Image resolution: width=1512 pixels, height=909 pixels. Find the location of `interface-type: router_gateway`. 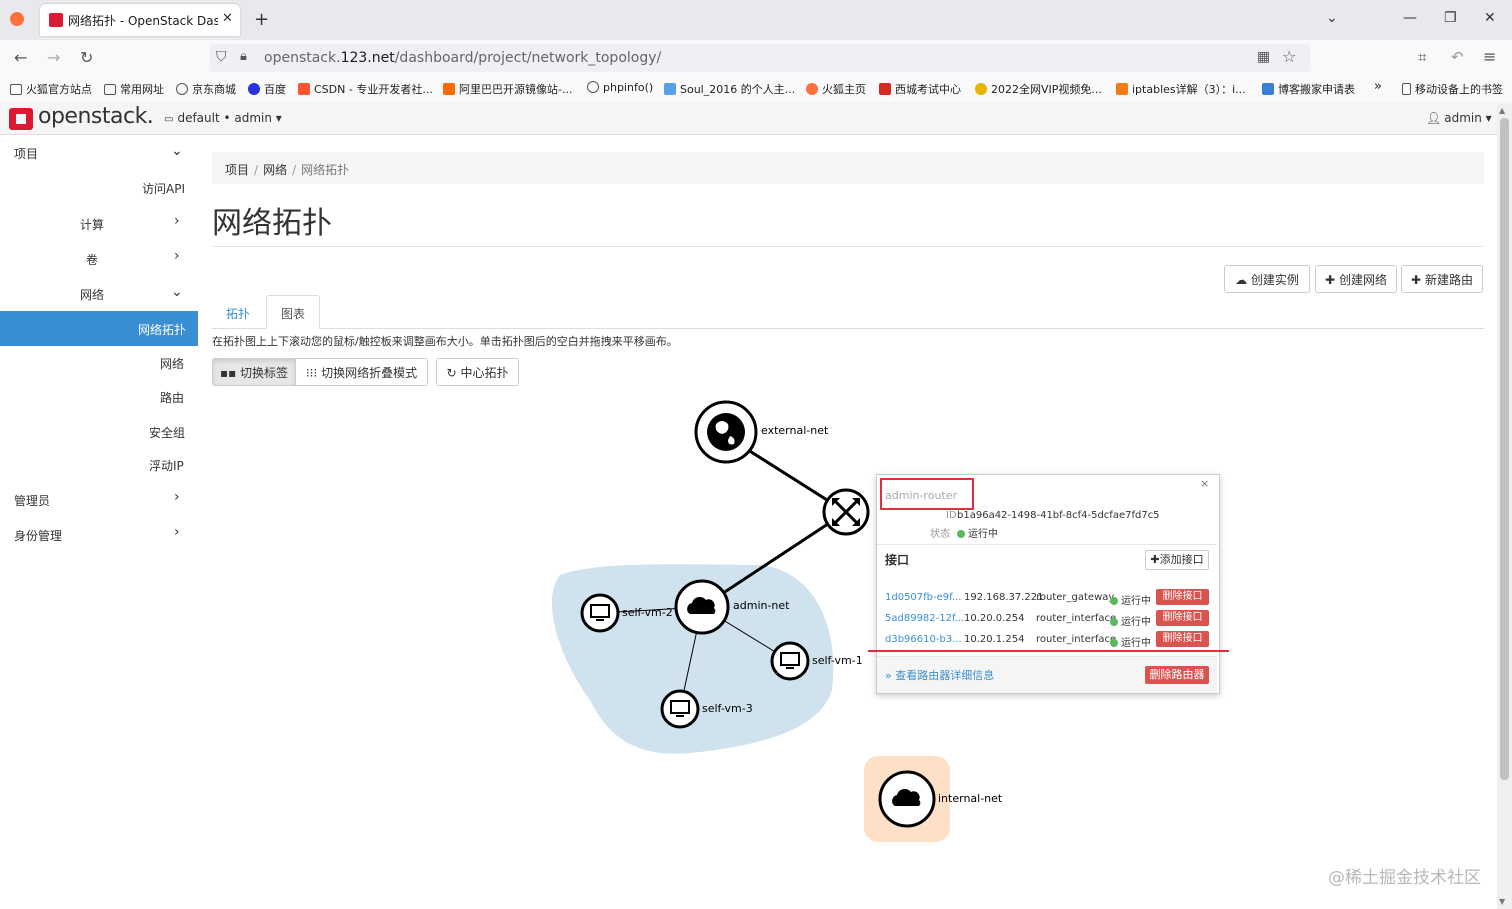

interface-type: router_gateway is located at coordinates (1075, 597).